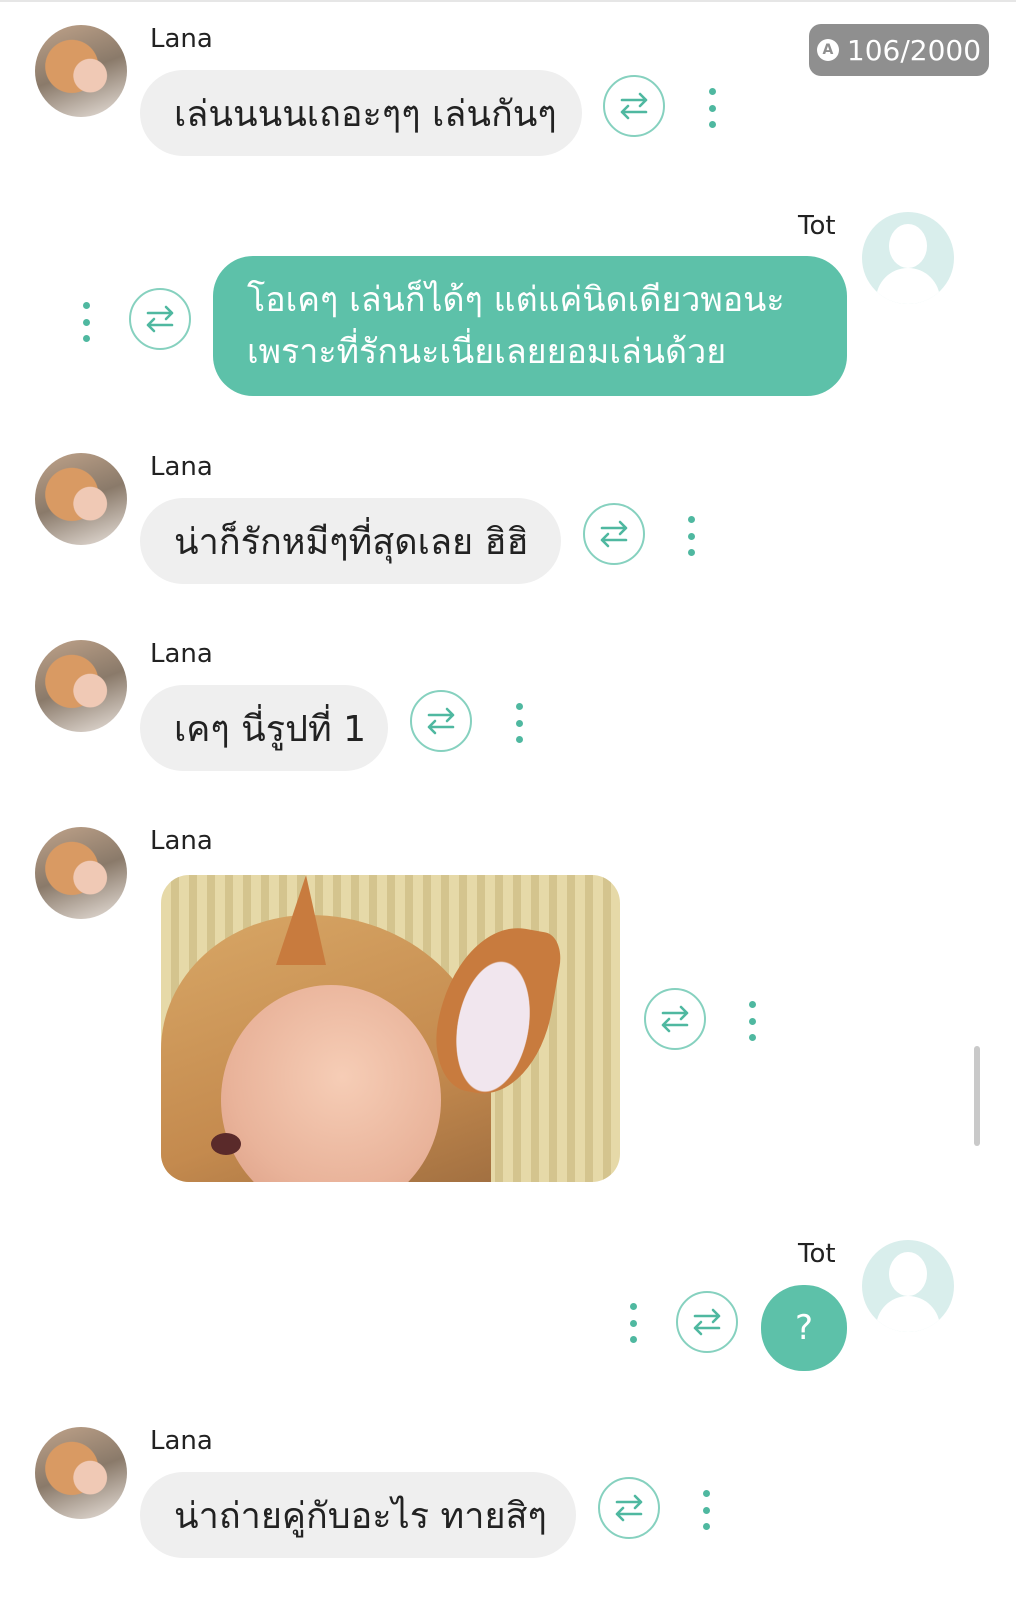 The image size is (1016, 1612). I want to click on scrollbar-thumb, so click(977, 1096).